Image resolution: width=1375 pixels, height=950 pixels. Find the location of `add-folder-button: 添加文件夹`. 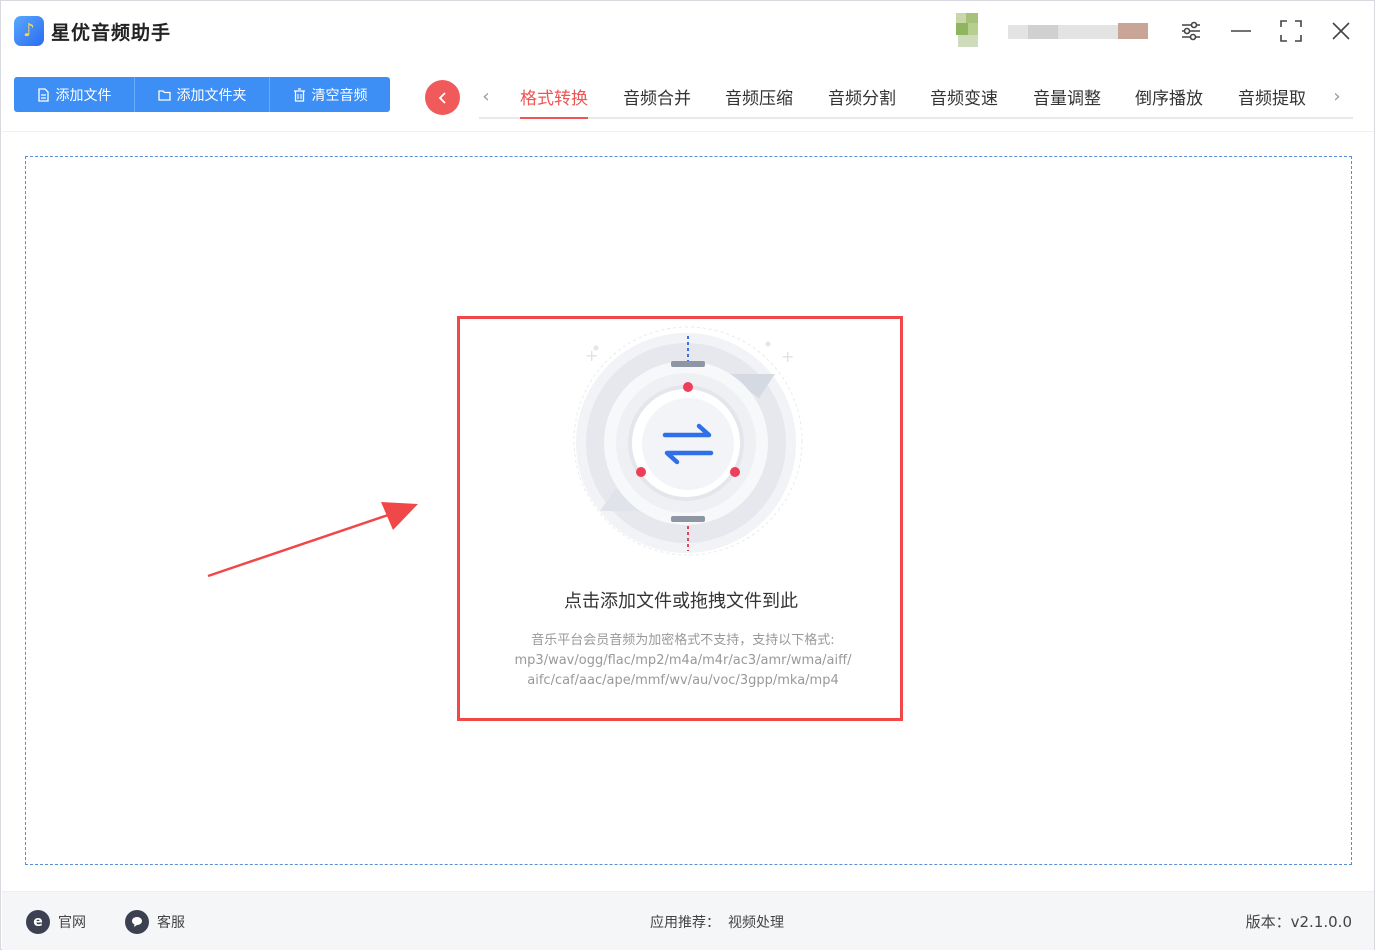

add-folder-button: 添加文件夹 is located at coordinates (202, 94).